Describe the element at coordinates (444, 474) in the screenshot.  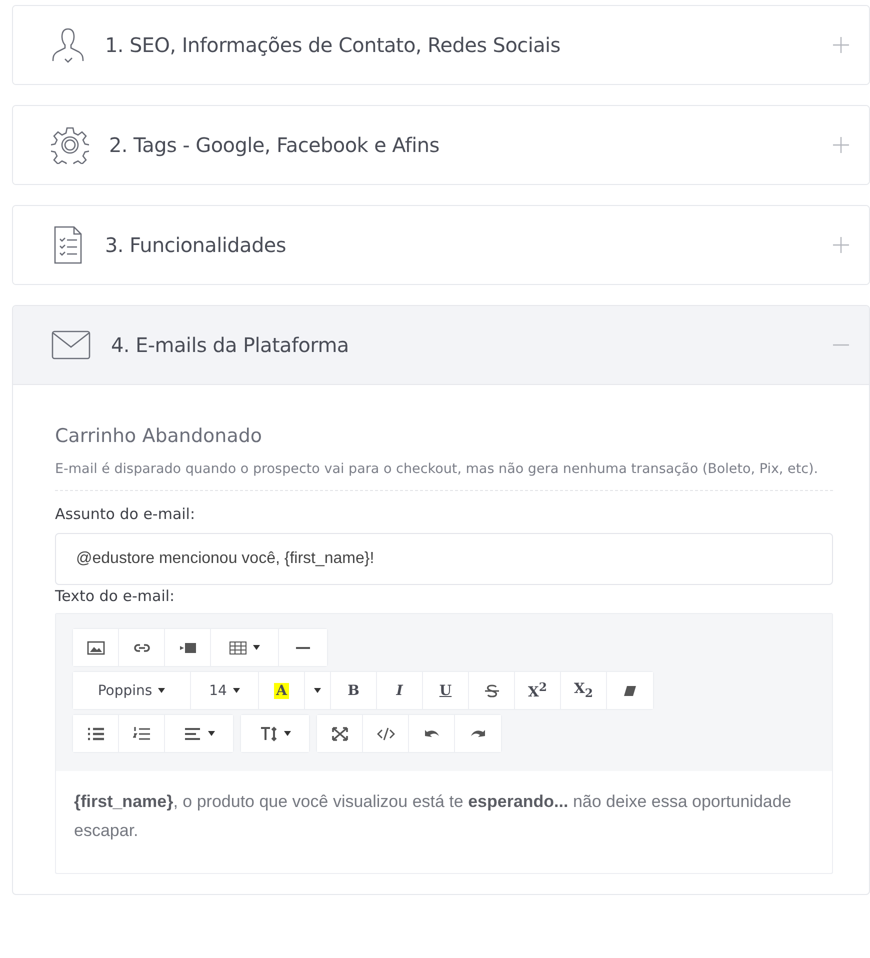
I see `email-description: E-mail é disparado quando o prospecto vai para o checkout, mas não gera nenhuma transação (Boleto, Pix, etc).` at that location.